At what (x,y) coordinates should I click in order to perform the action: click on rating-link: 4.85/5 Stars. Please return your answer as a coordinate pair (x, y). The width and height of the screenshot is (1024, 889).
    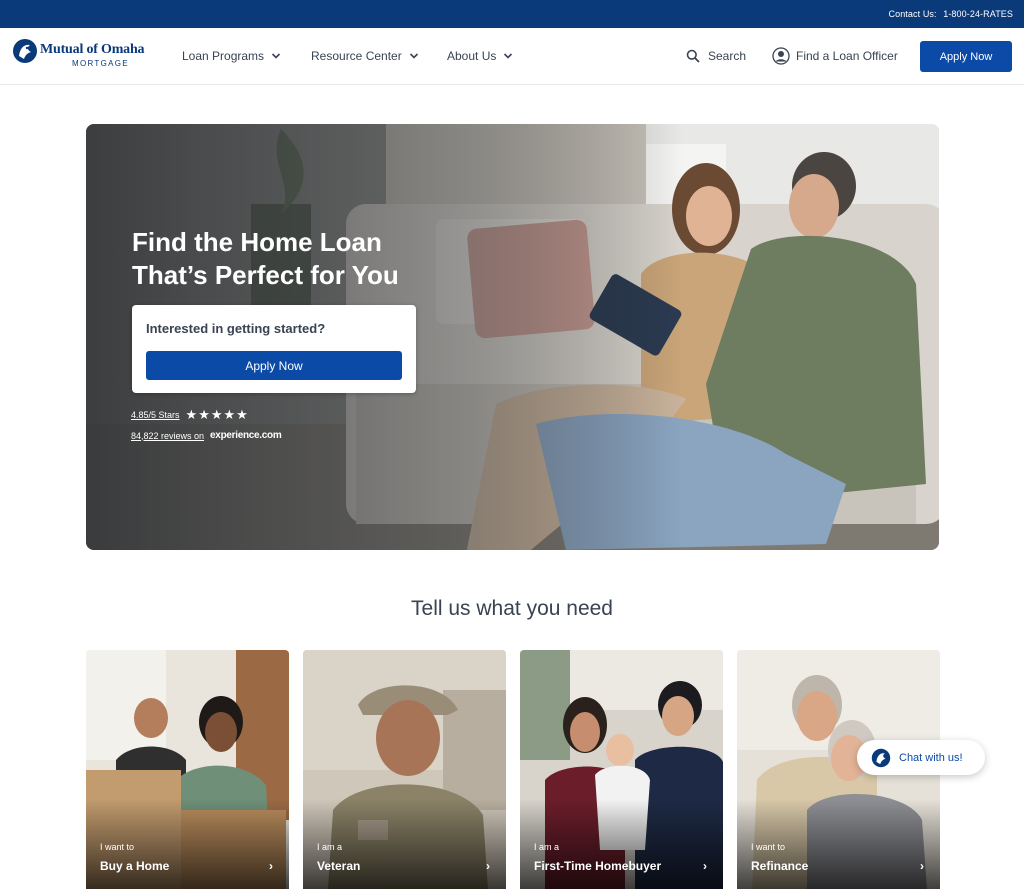
    Looking at the image, I should click on (155, 415).